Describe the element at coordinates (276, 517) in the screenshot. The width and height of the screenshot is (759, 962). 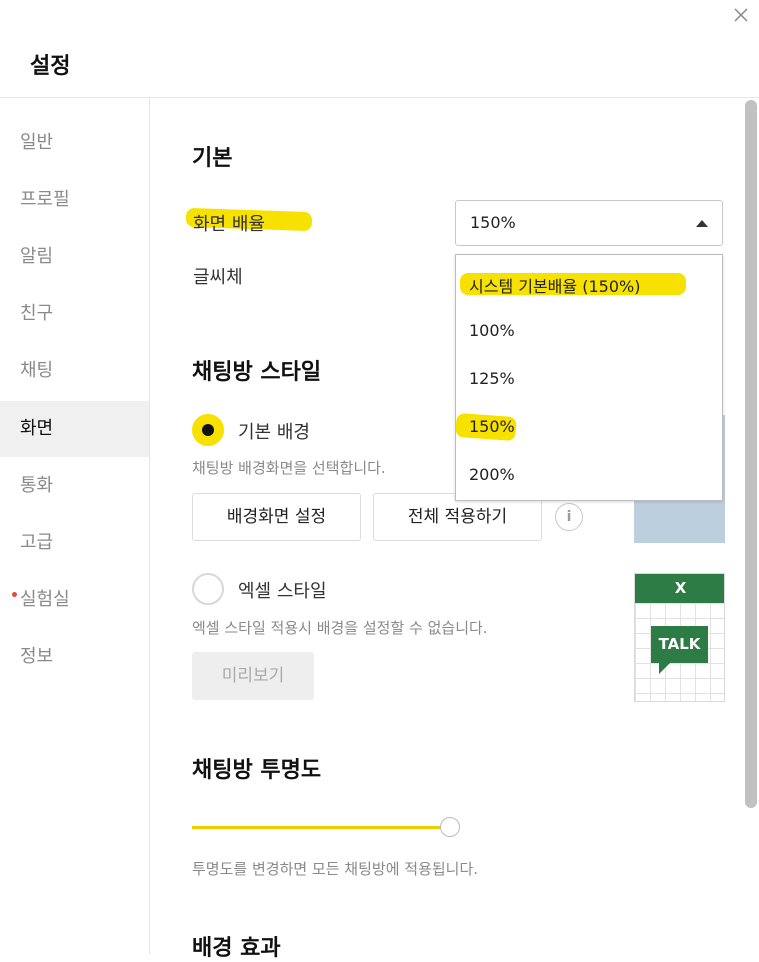
I see `set-background-button: 배경화면 설정` at that location.